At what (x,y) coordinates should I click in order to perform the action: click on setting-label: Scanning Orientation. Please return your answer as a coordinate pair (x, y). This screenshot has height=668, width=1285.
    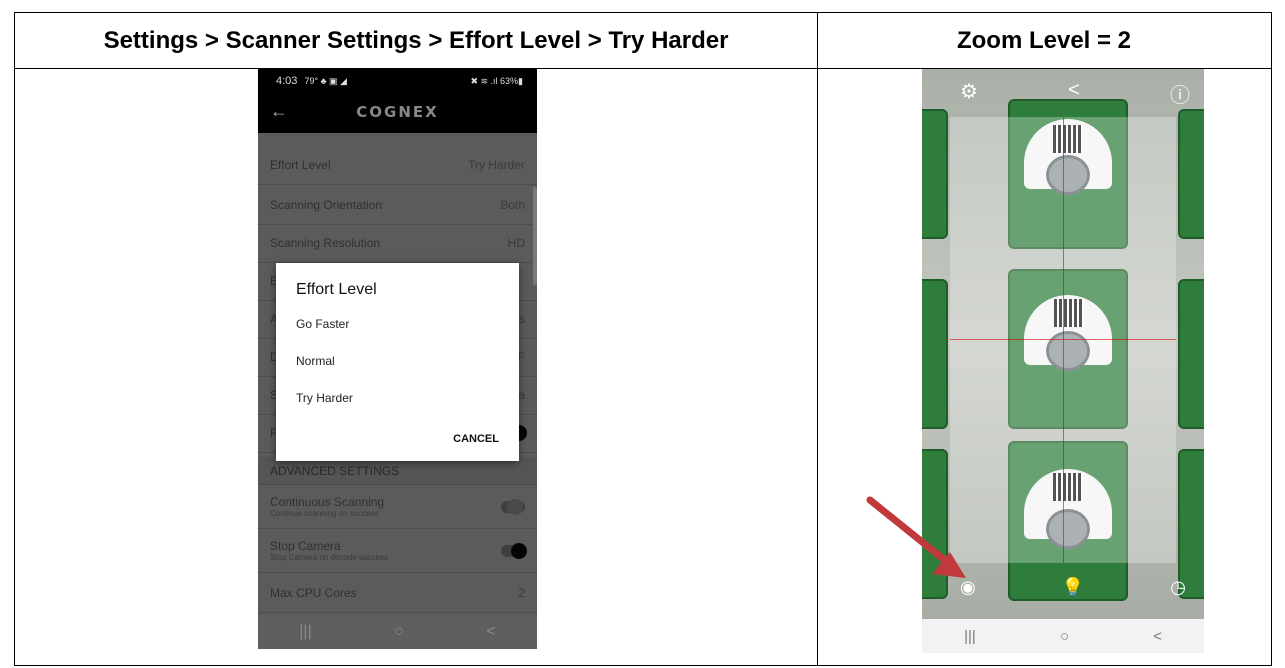
    Looking at the image, I should click on (326, 204).